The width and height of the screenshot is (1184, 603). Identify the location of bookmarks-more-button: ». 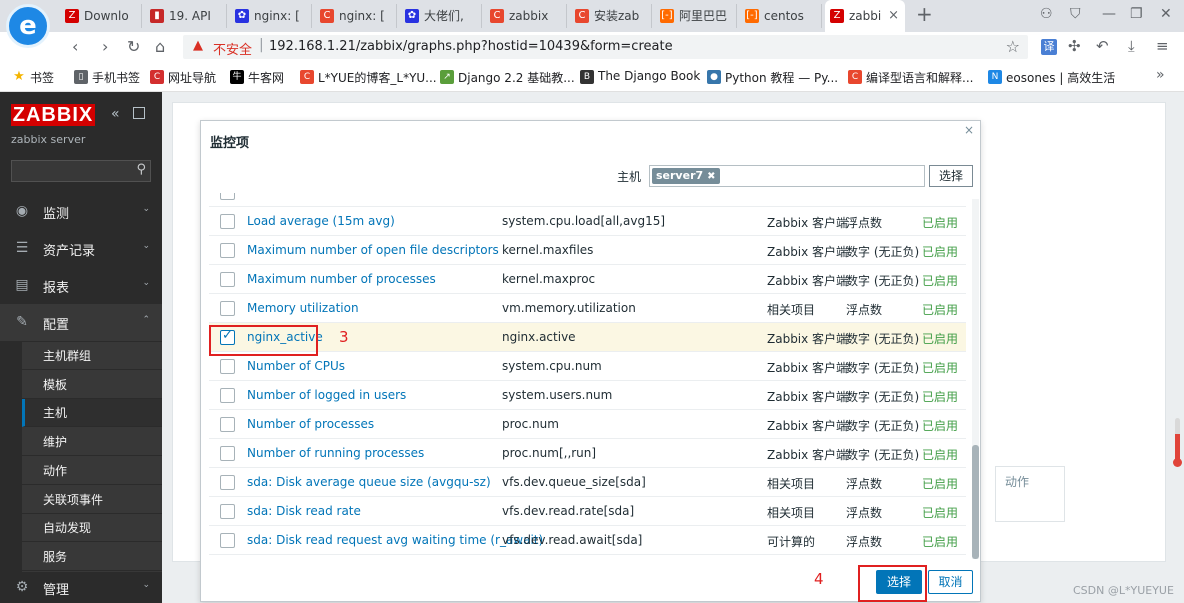
(1160, 75).